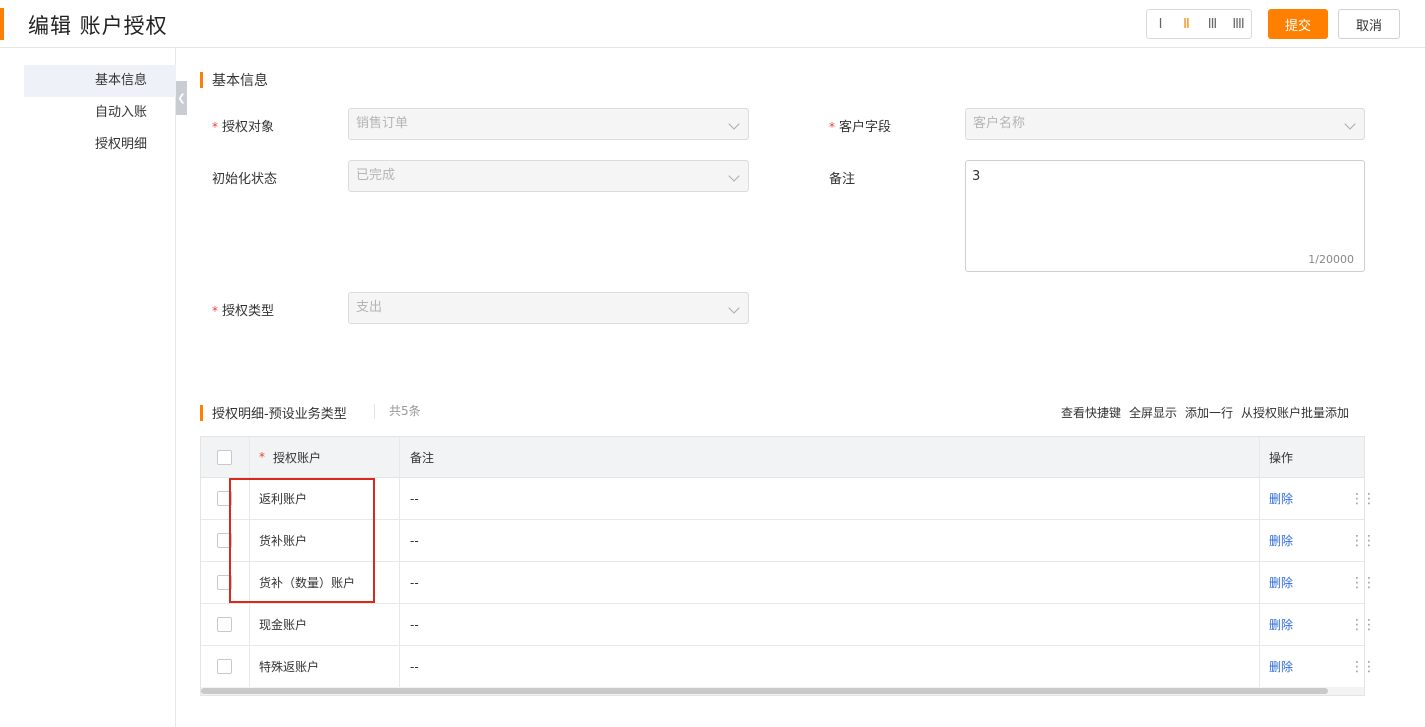 This screenshot has height=727, width=1425. I want to click on select-all-checkbox, so click(224, 457).